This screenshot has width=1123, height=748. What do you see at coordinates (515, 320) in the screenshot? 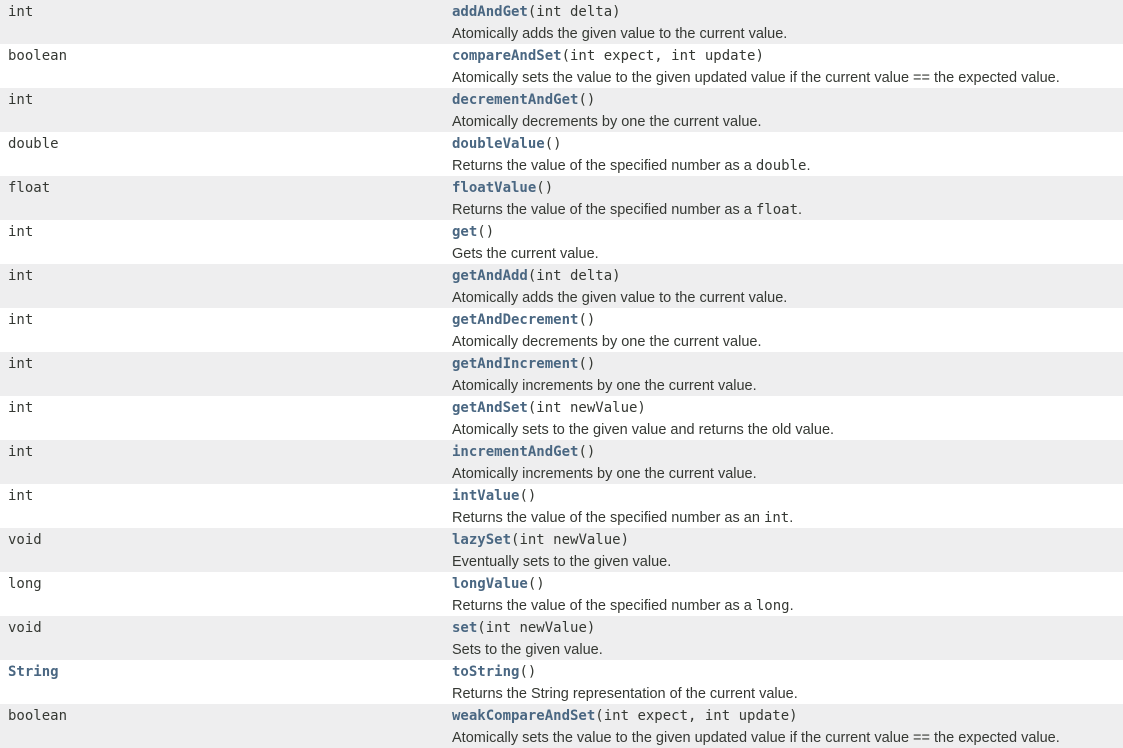
I see `method-name-link: getAndDecrement` at bounding box center [515, 320].